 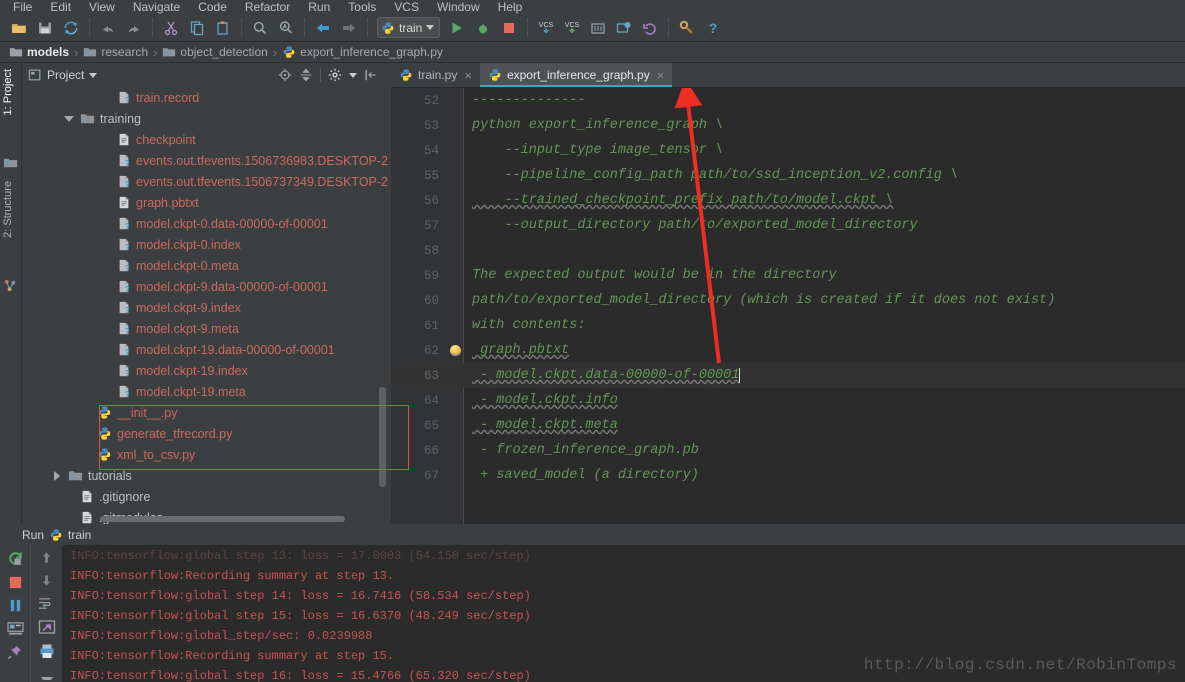 I want to click on print-icon, so click(x=47, y=651).